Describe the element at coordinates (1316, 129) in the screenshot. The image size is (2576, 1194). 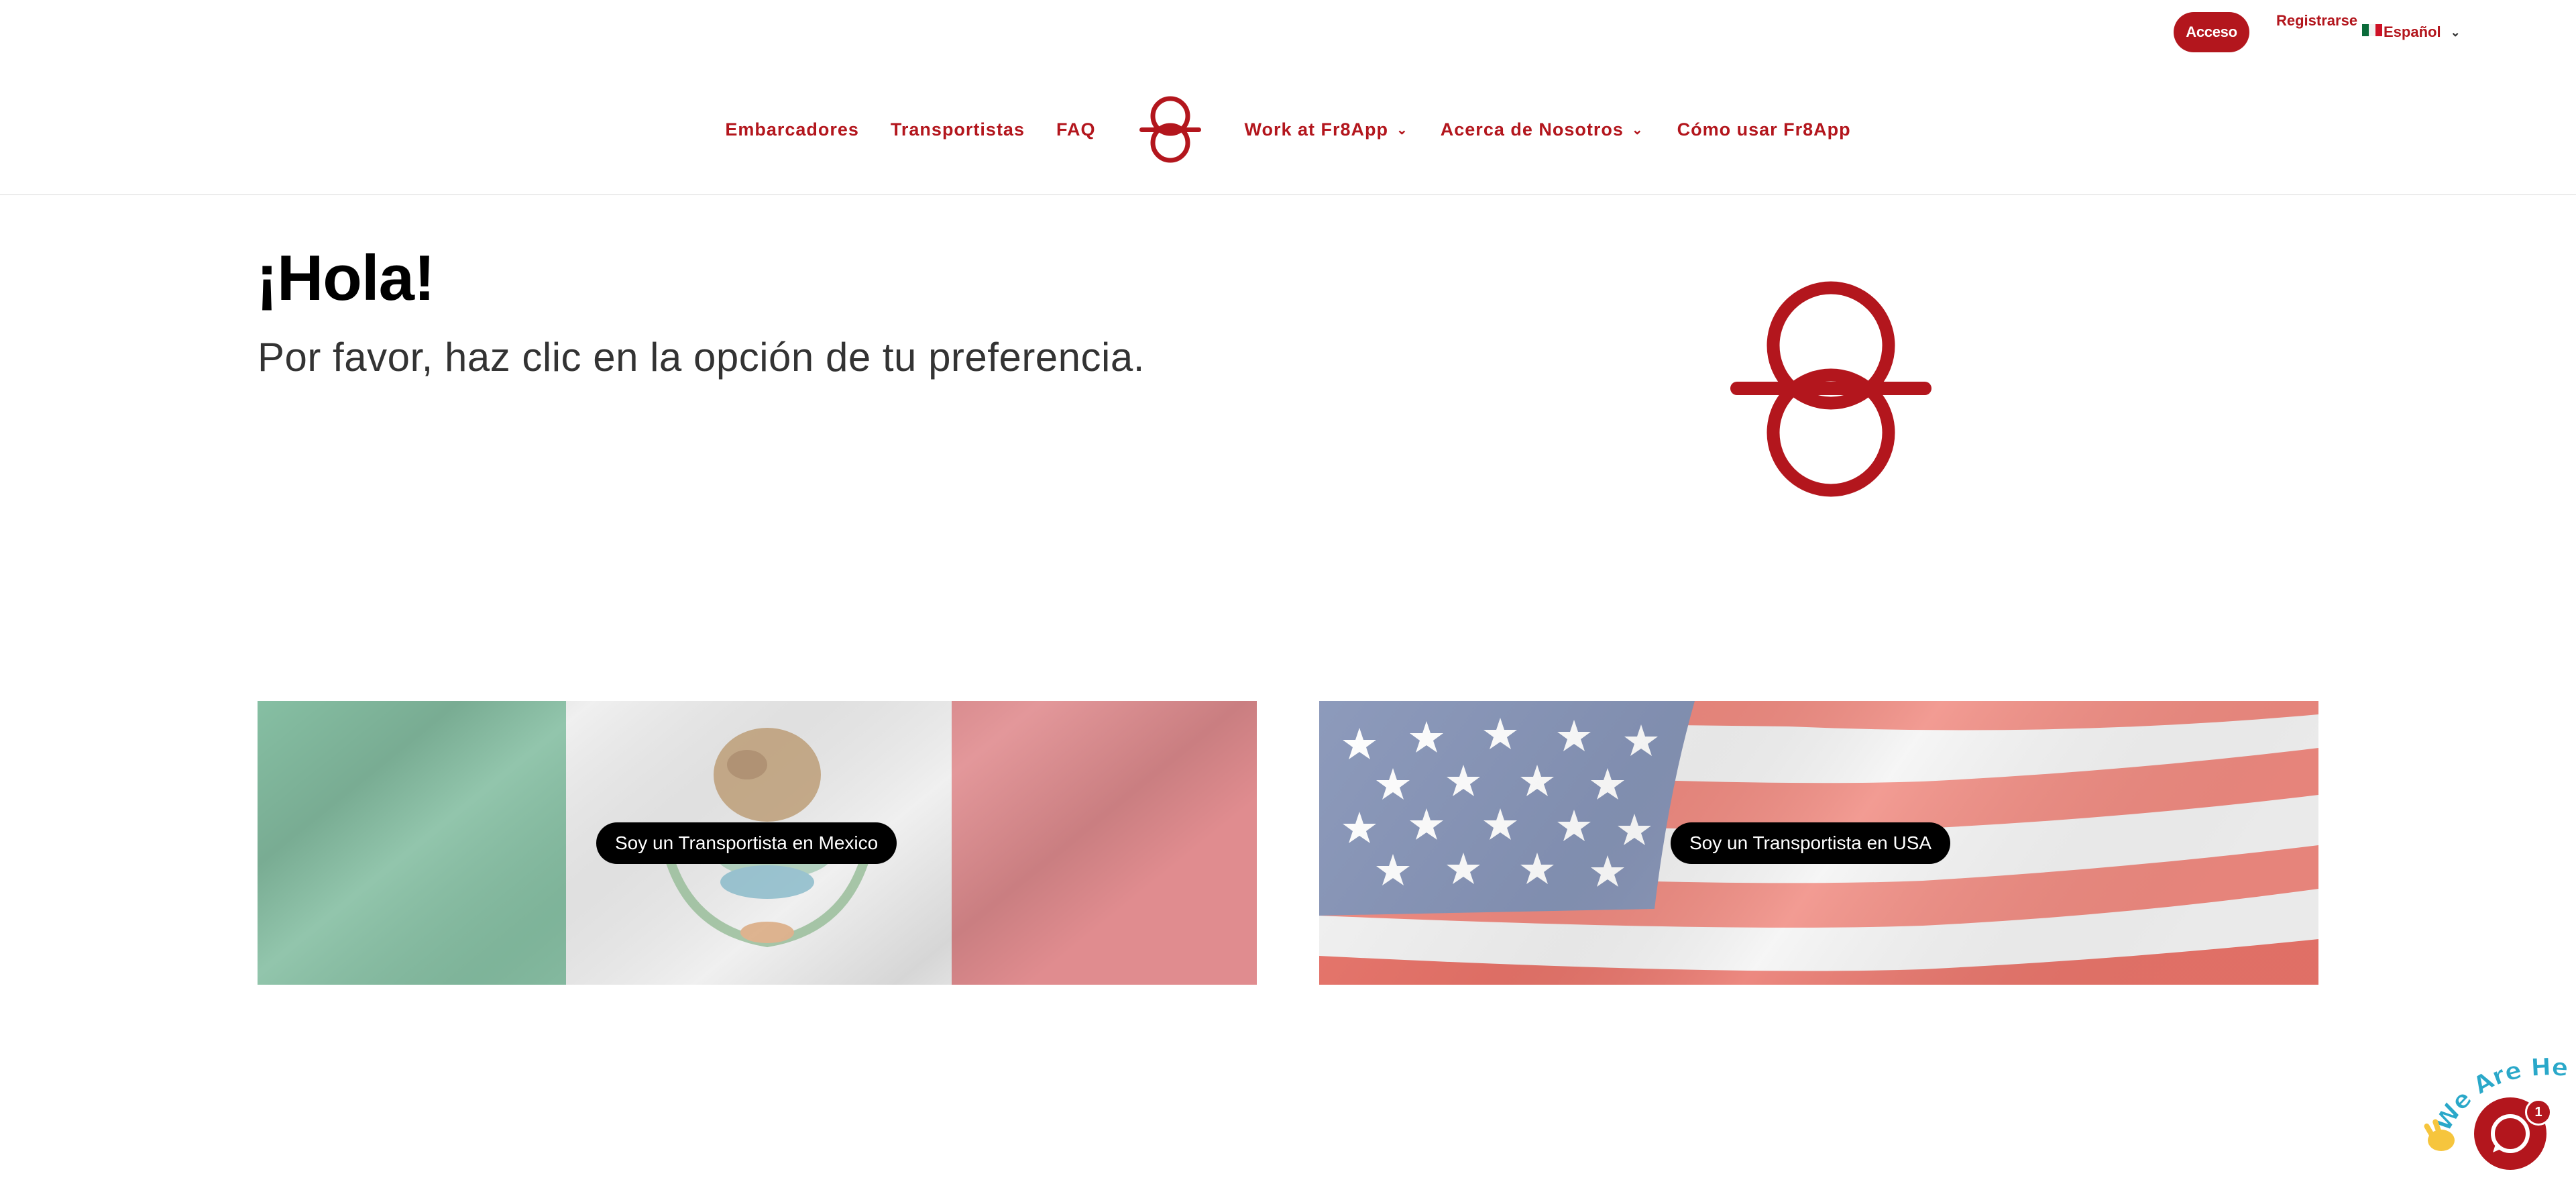
I see `nav-label: Work at Fr8App` at that location.